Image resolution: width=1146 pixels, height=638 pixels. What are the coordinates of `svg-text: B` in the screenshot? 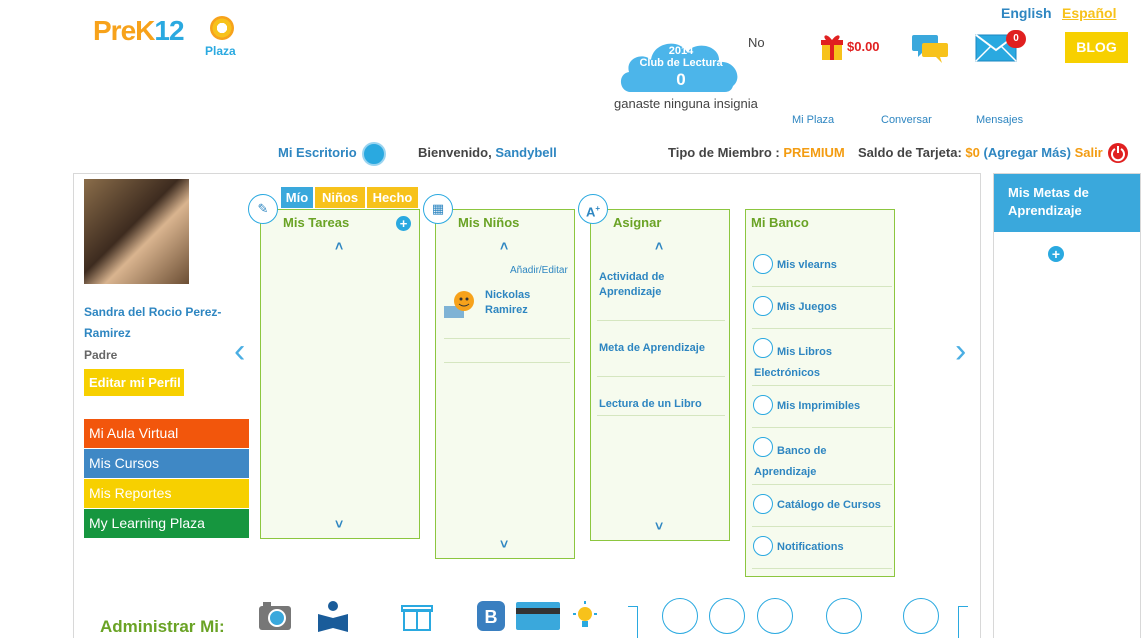 It's located at (491, 617).